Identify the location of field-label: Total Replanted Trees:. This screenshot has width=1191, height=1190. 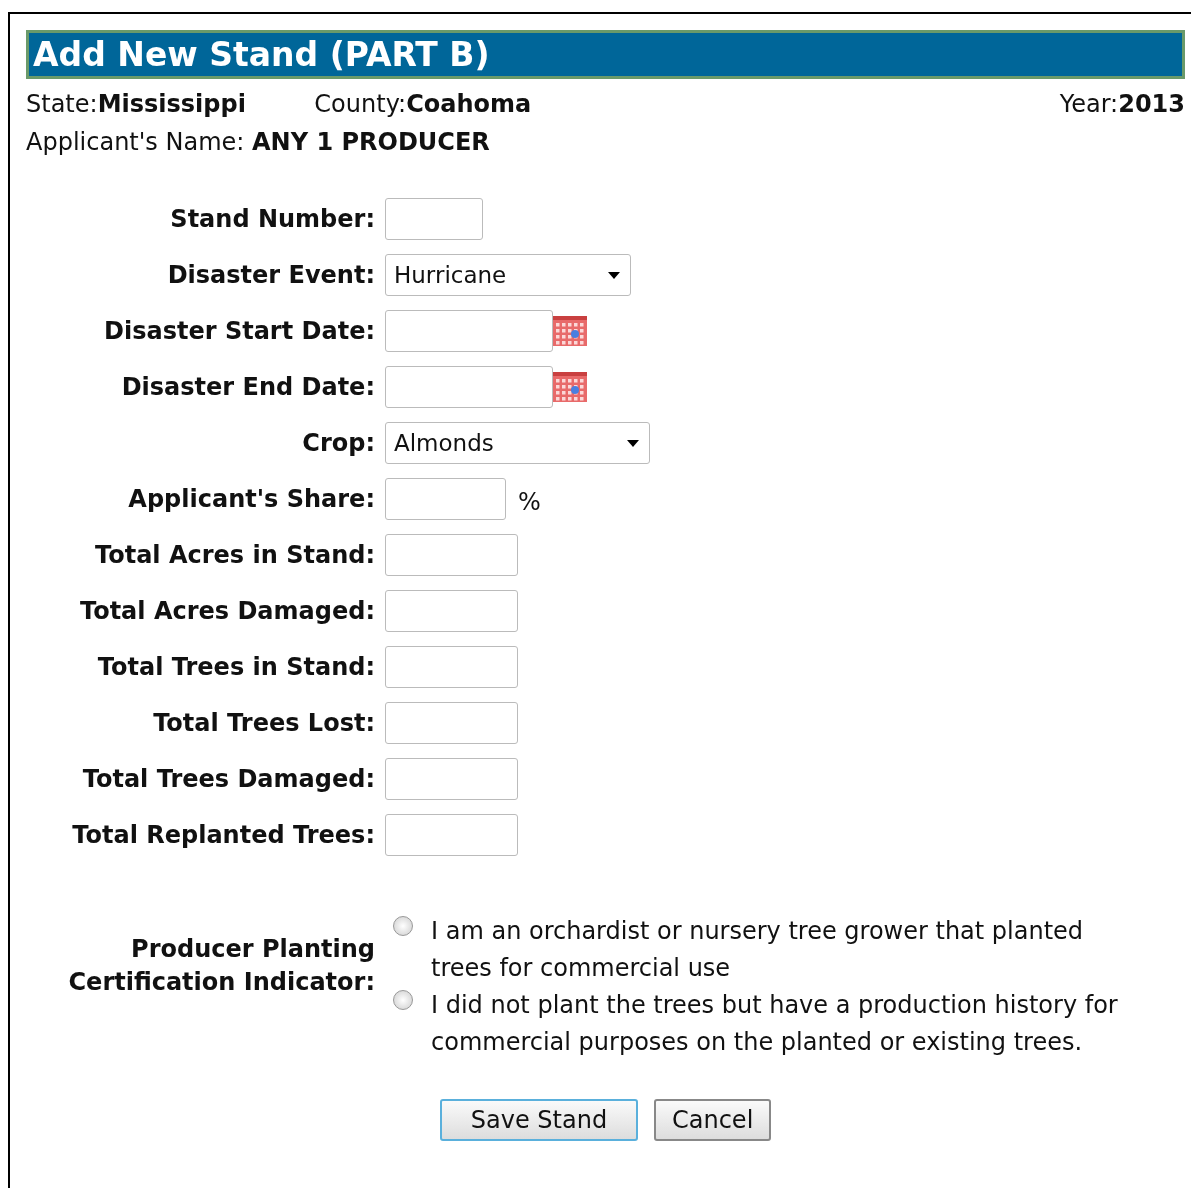
(223, 835).